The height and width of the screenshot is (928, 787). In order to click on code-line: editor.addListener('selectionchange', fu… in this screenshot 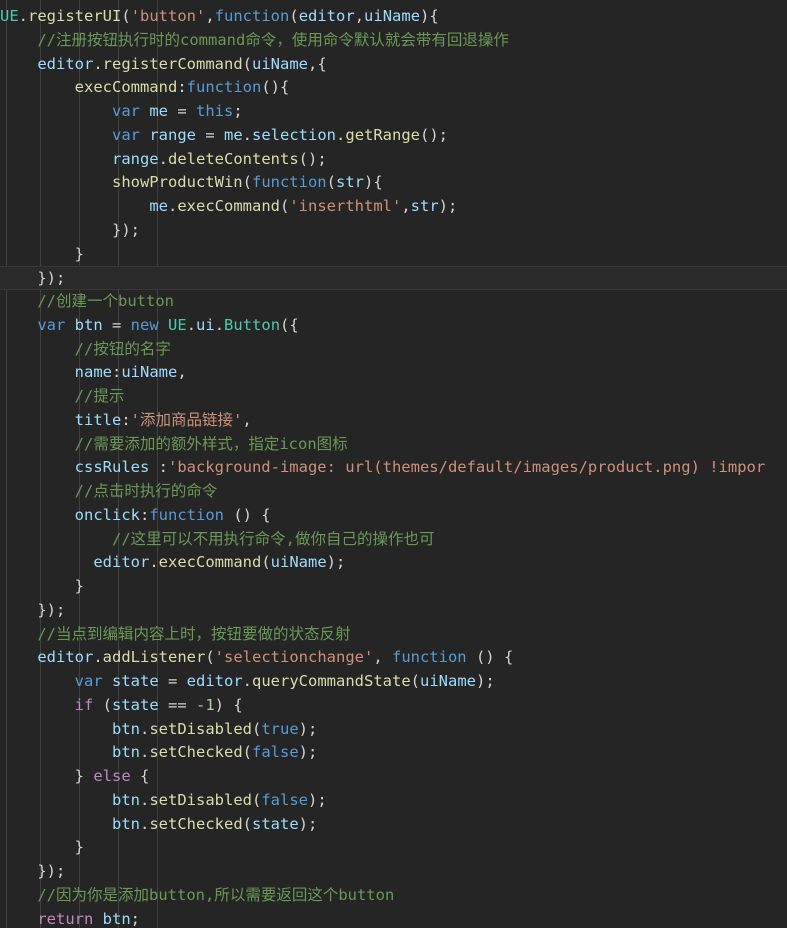, I will do `click(393, 658)`.